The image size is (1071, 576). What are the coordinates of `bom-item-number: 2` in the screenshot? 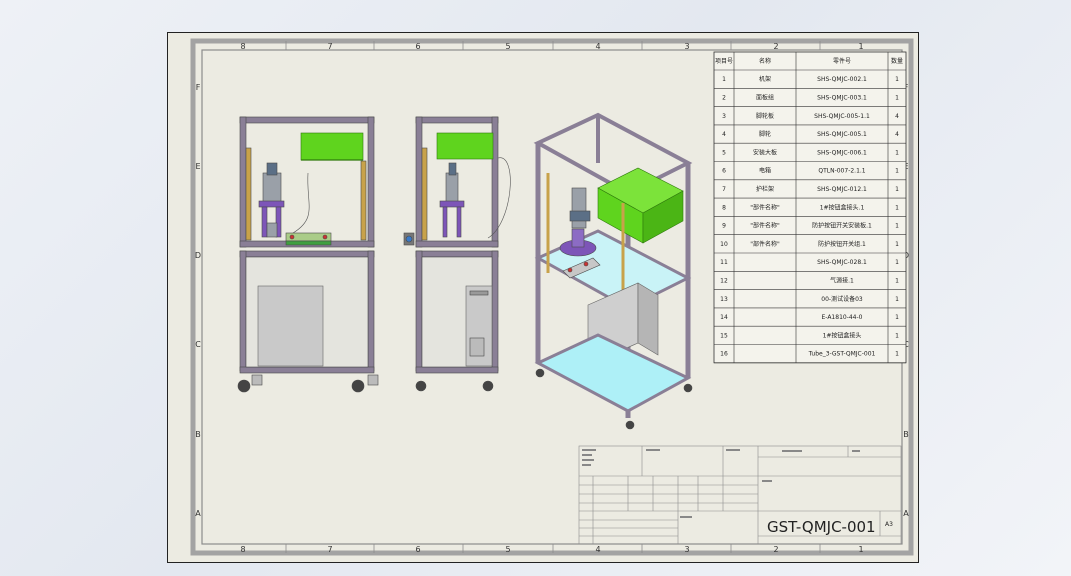 It's located at (724, 97).